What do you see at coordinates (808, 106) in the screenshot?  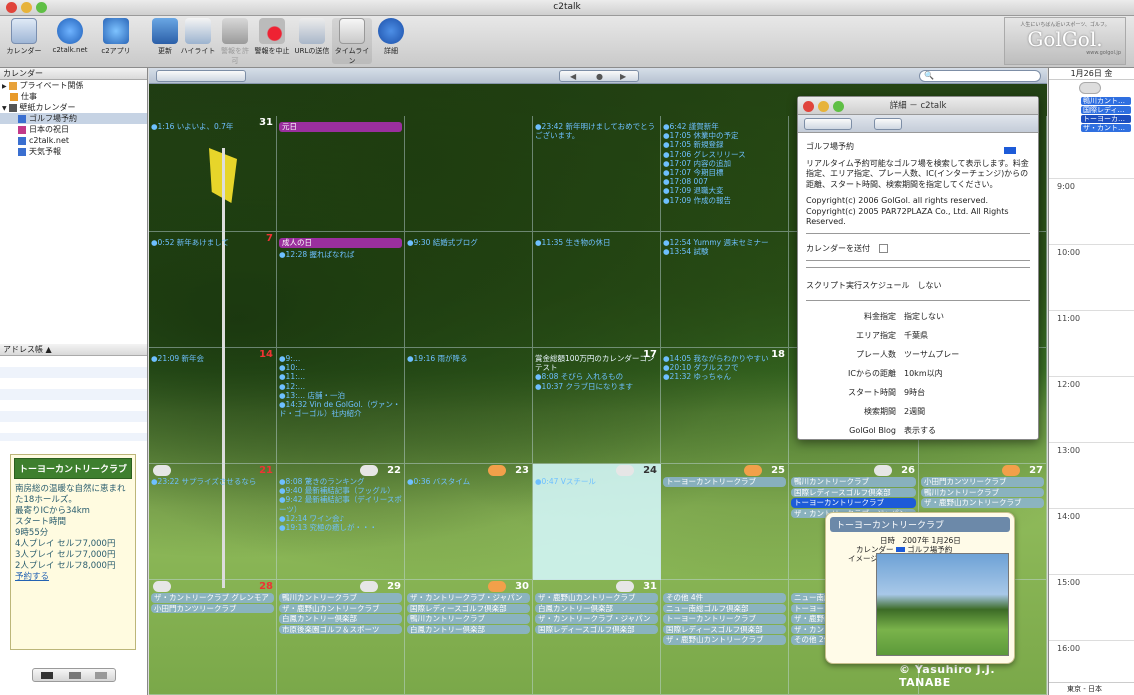 I see `detail-close-button` at bounding box center [808, 106].